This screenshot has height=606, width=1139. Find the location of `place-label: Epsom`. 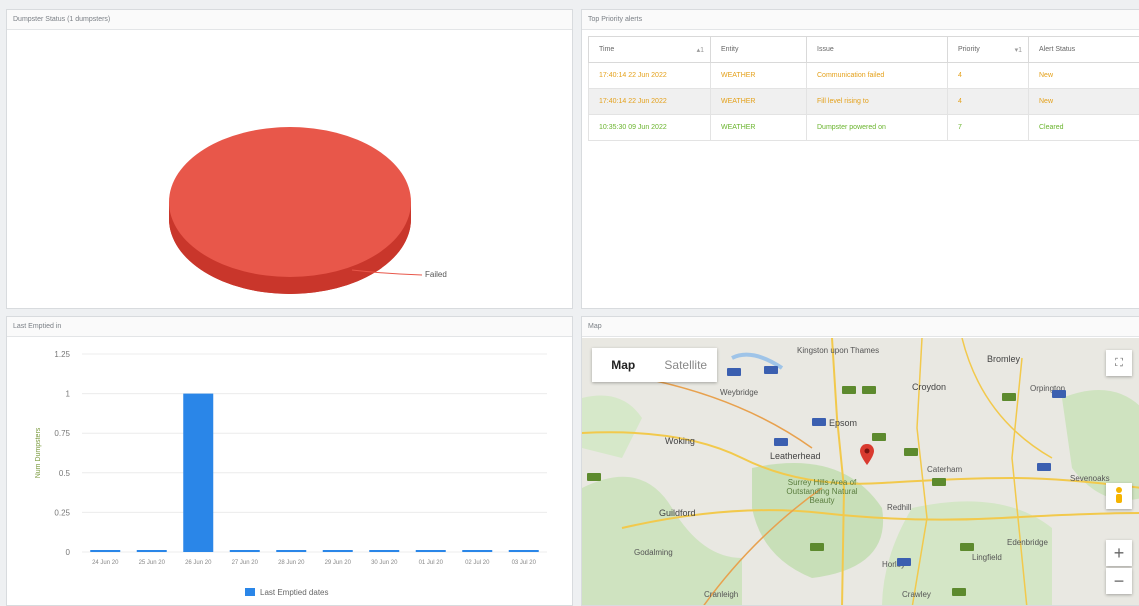

place-label: Epsom is located at coordinates (843, 423).